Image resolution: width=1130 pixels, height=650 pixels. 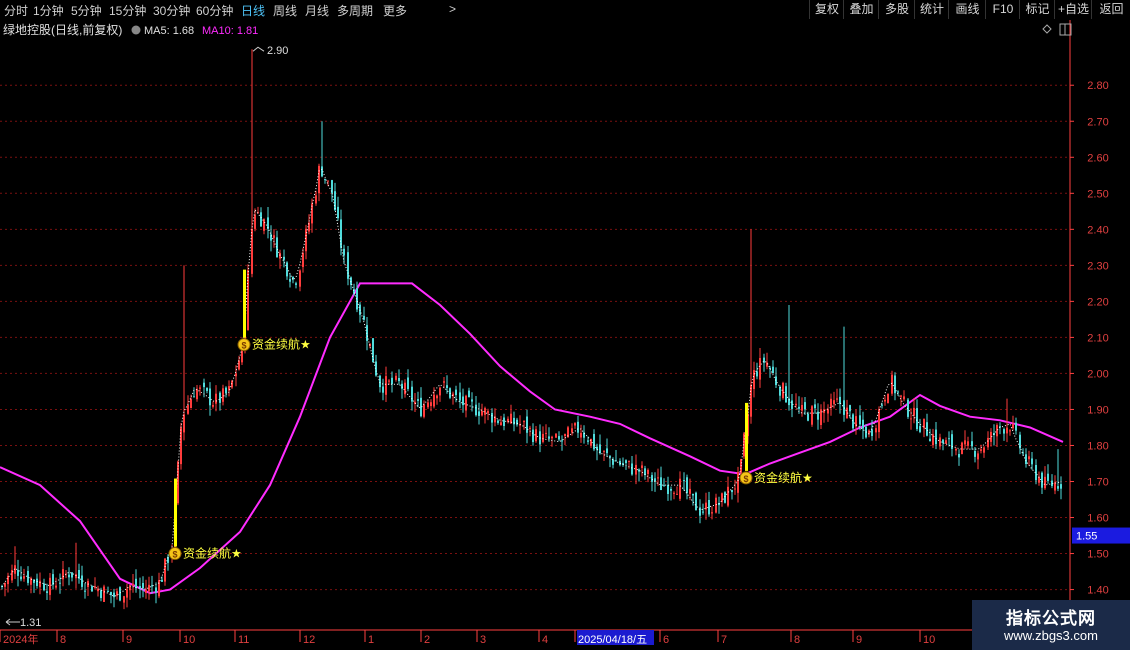 What do you see at coordinates (86, 10) in the screenshot?
I see `tab-2: 5分钟` at bounding box center [86, 10].